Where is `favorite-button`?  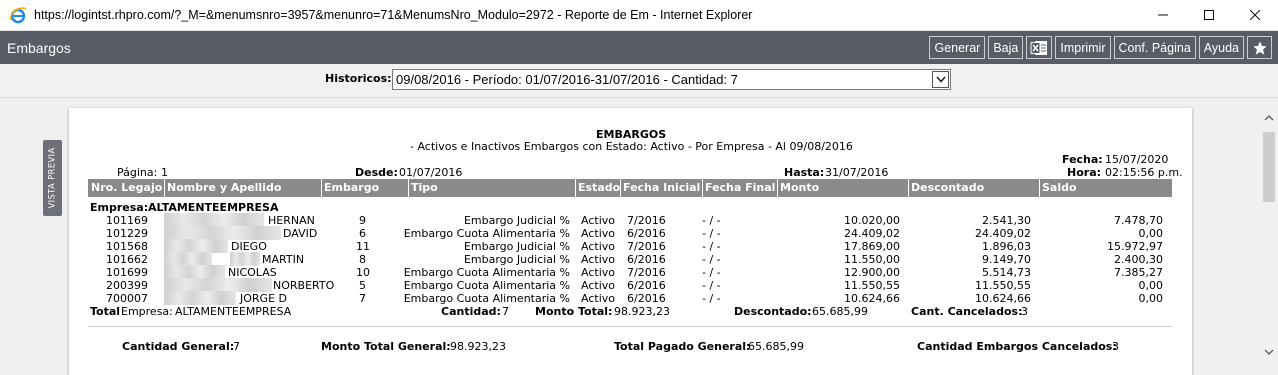 favorite-button is located at coordinates (1259, 47).